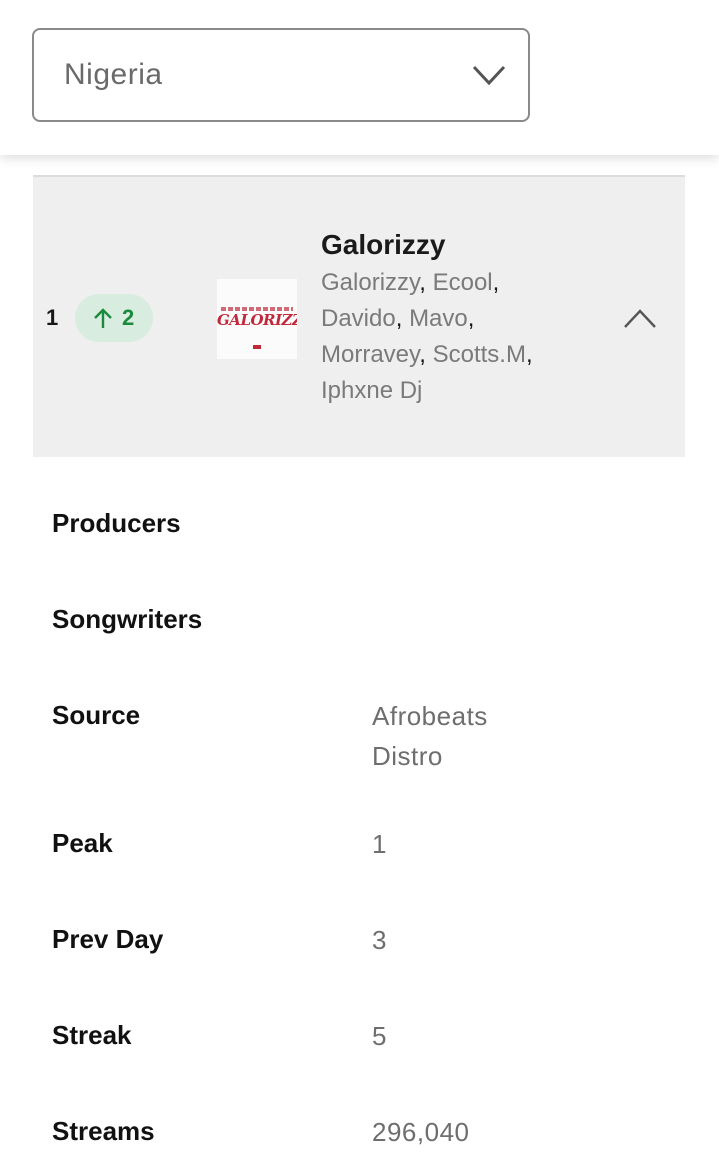  What do you see at coordinates (489, 75) in the screenshot?
I see `chevron-down-icon` at bounding box center [489, 75].